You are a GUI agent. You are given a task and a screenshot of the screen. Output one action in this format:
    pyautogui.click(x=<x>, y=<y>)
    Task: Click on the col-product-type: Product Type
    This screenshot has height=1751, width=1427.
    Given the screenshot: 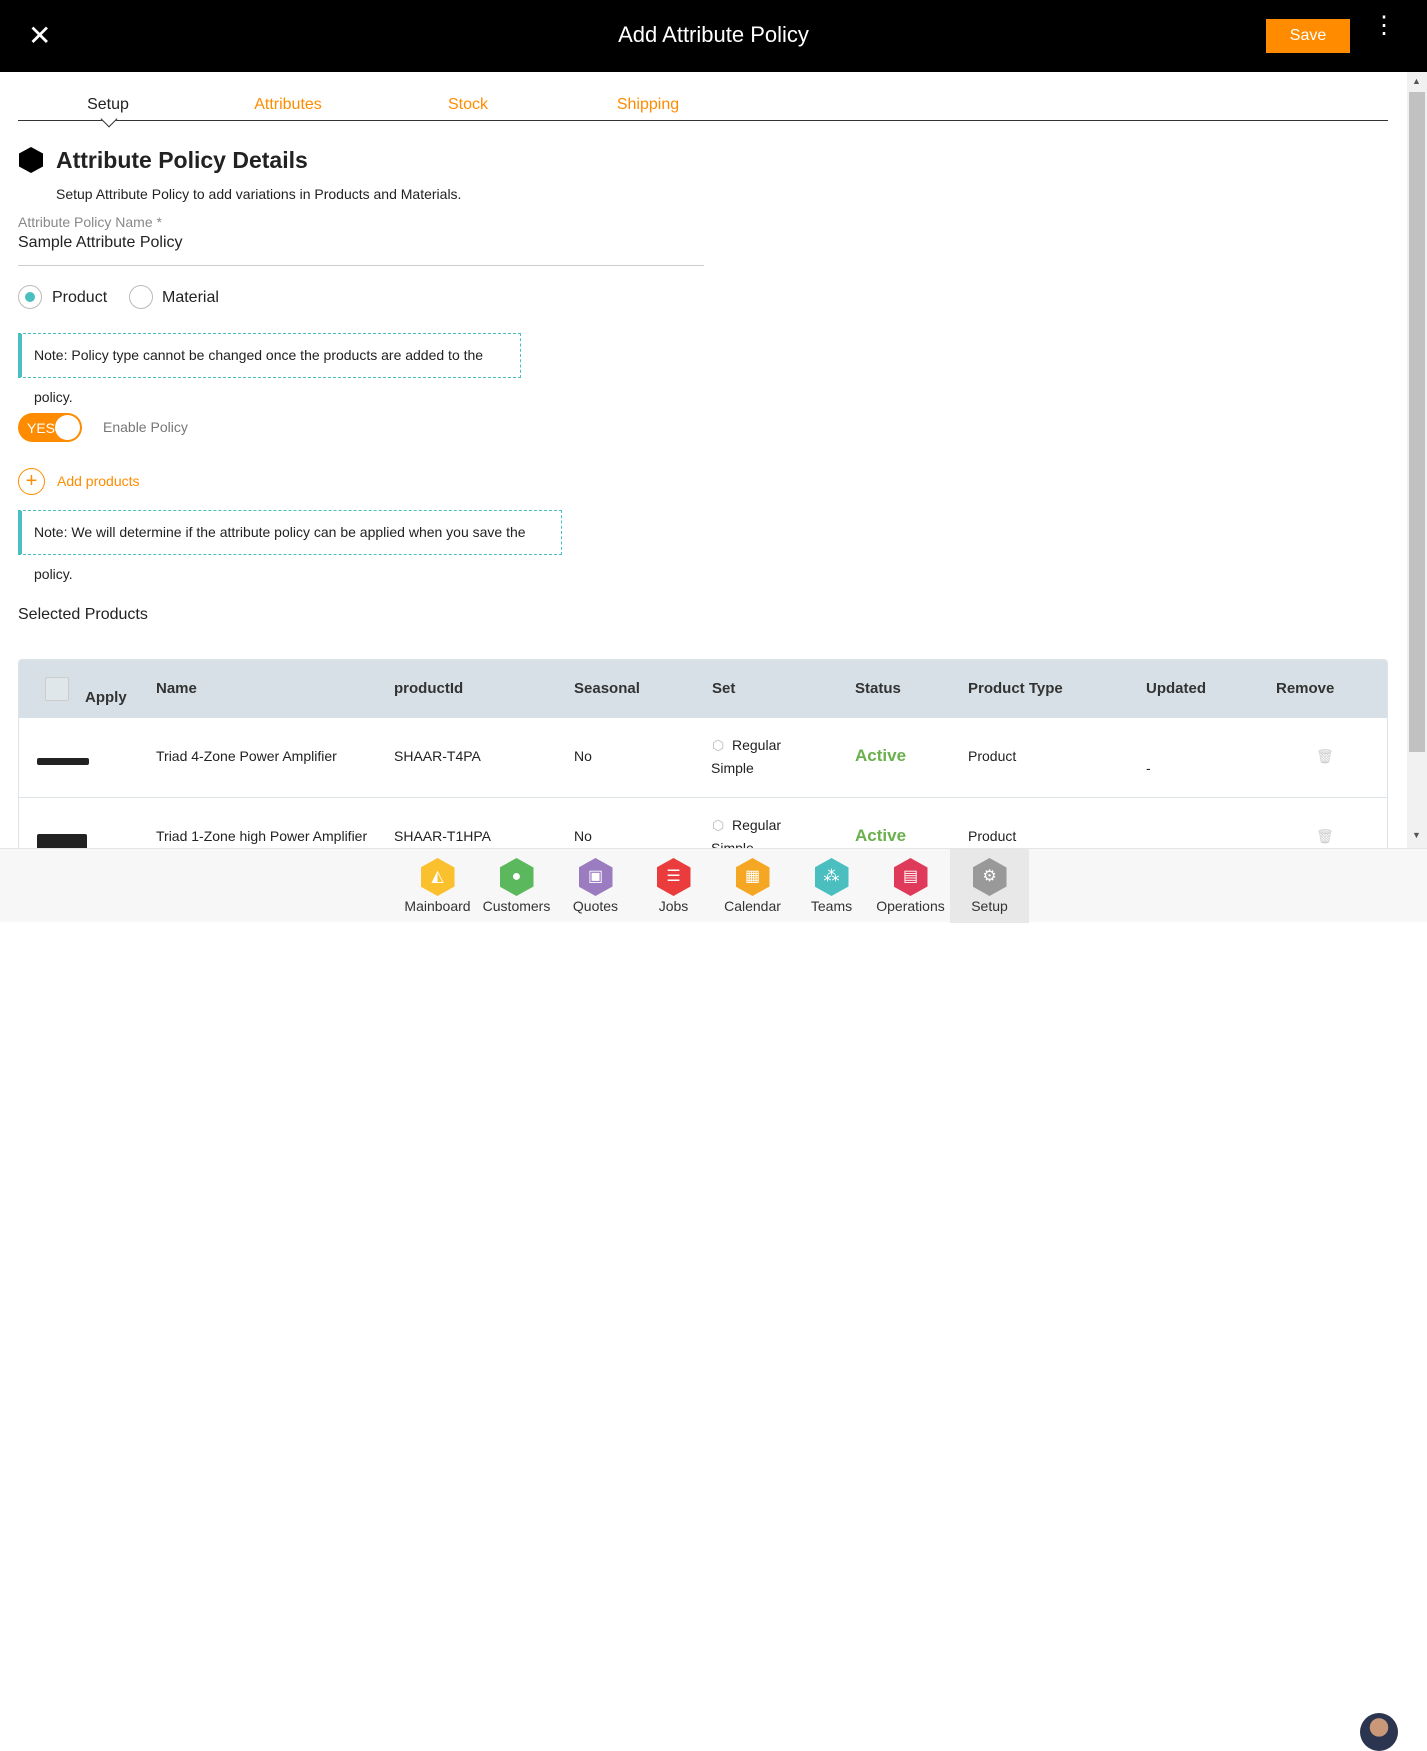 What is the action you would take?
    pyautogui.click(x=1015, y=688)
    